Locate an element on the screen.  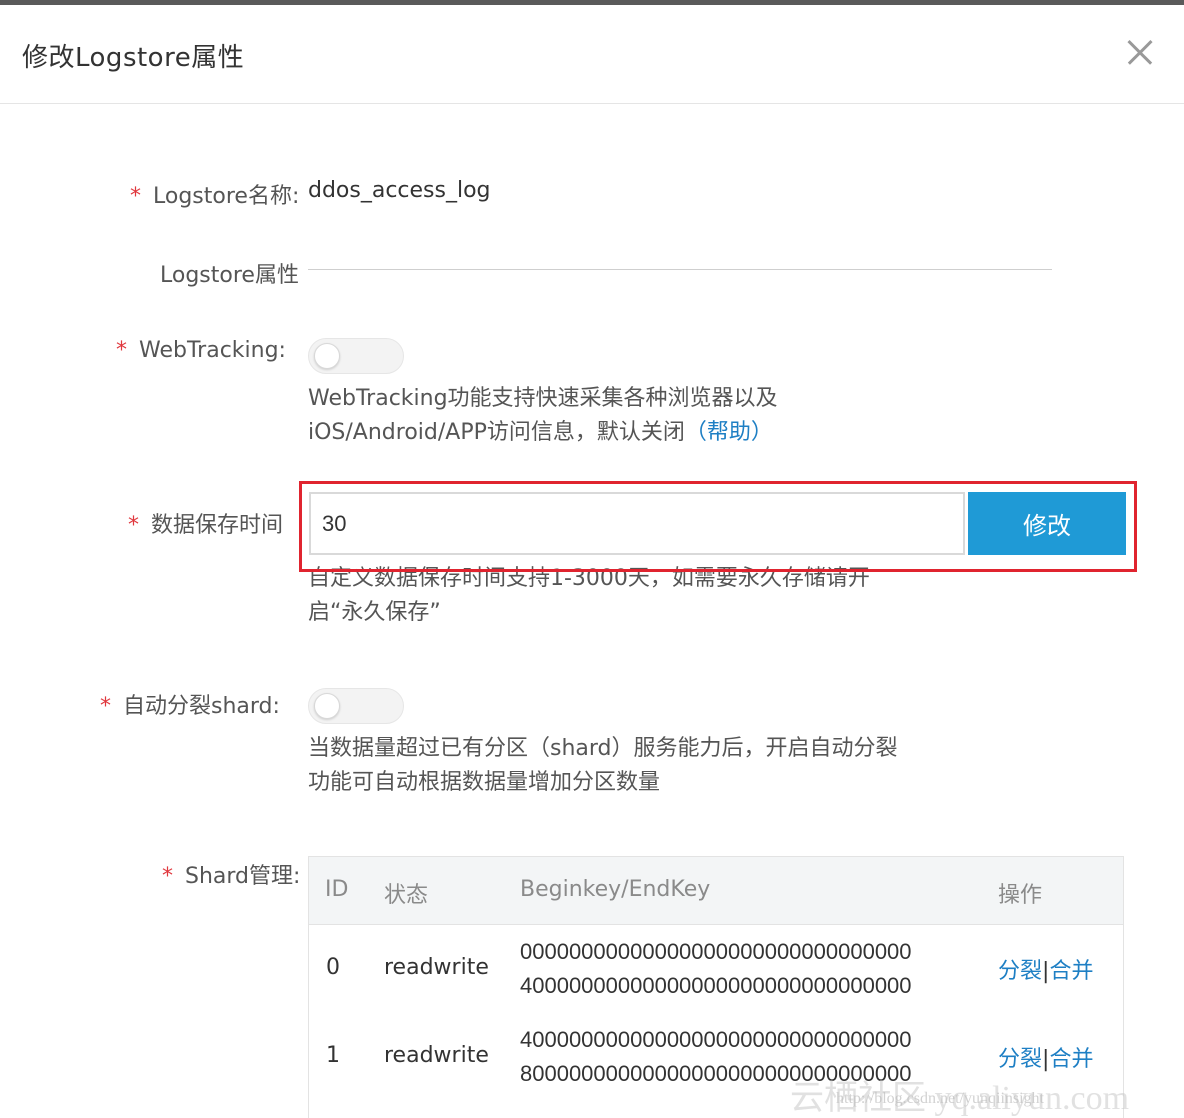
retention-help: 自定义数据保存时间支持1-3000天，如需要永久存储请开 启“永久保存” is located at coordinates (589, 596).